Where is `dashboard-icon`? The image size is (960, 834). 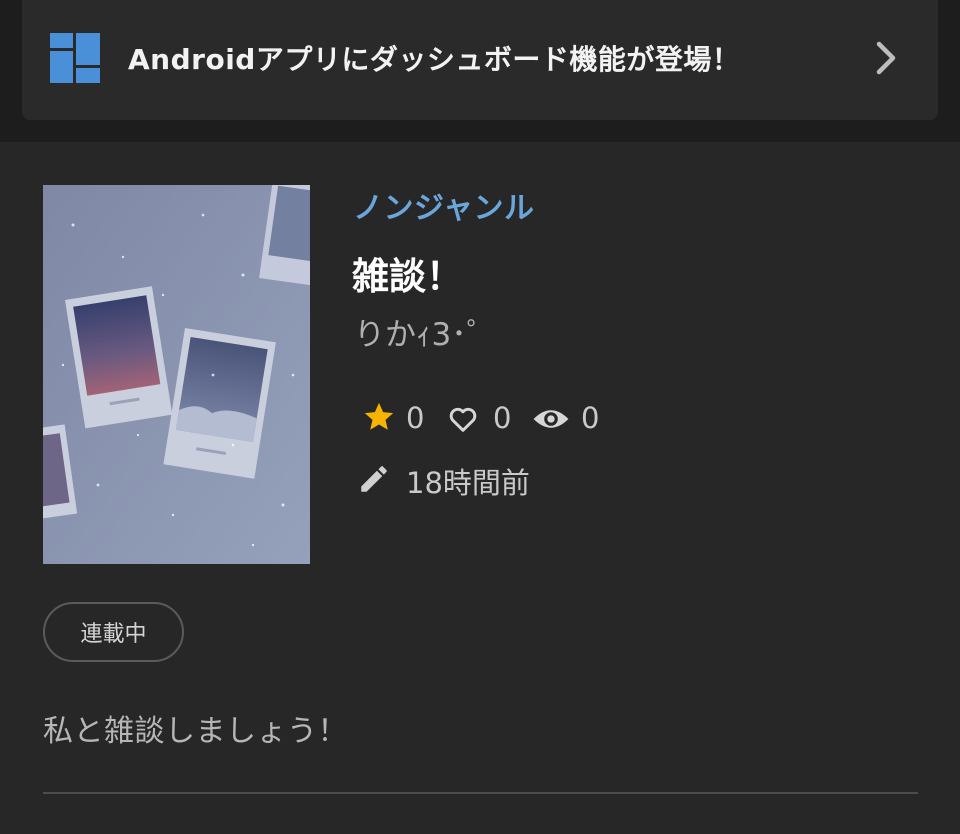 dashboard-icon is located at coordinates (75, 58).